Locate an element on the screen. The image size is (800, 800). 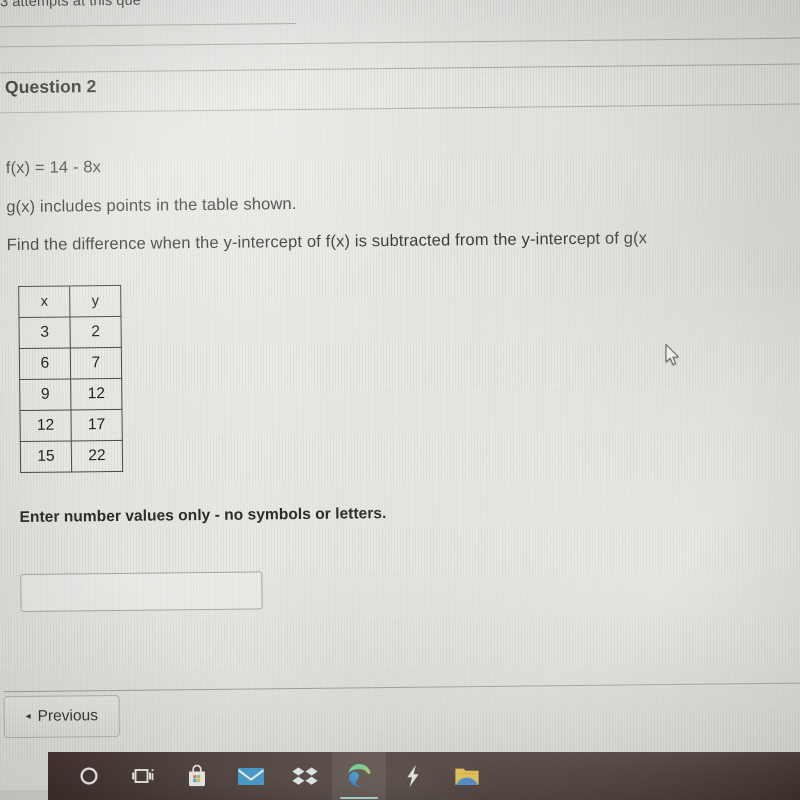
dropbox-icon is located at coordinates (305, 776).